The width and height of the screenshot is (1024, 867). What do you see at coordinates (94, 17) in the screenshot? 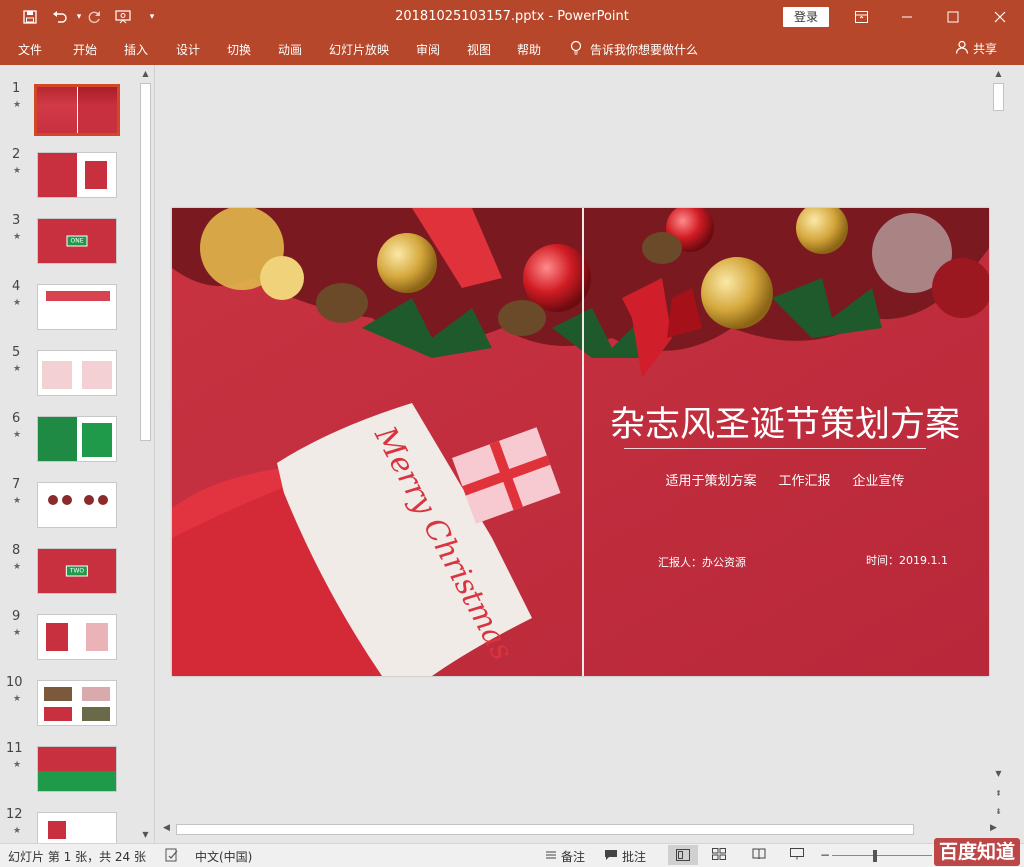
I see `redo-icon` at bounding box center [94, 17].